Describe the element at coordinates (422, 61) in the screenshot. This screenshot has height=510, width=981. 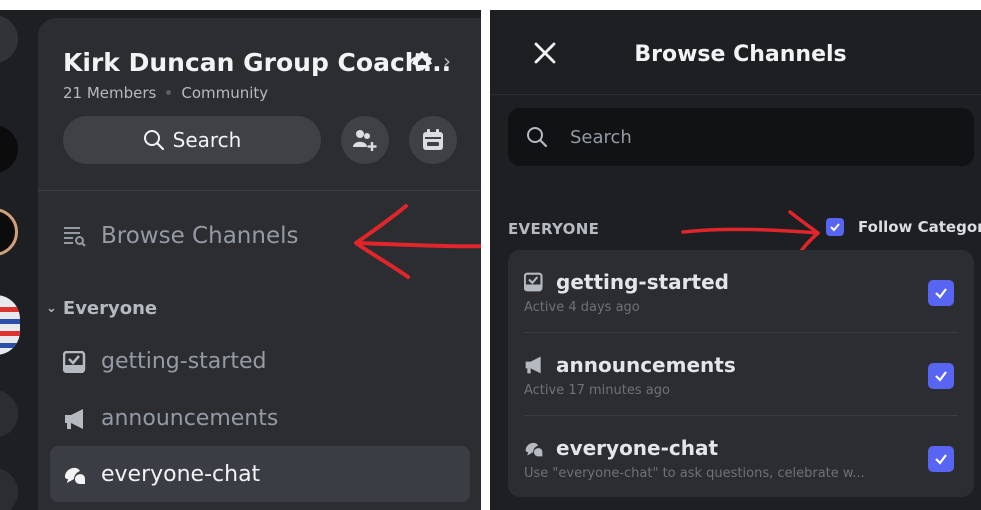
I see `community-badge-icon` at that location.